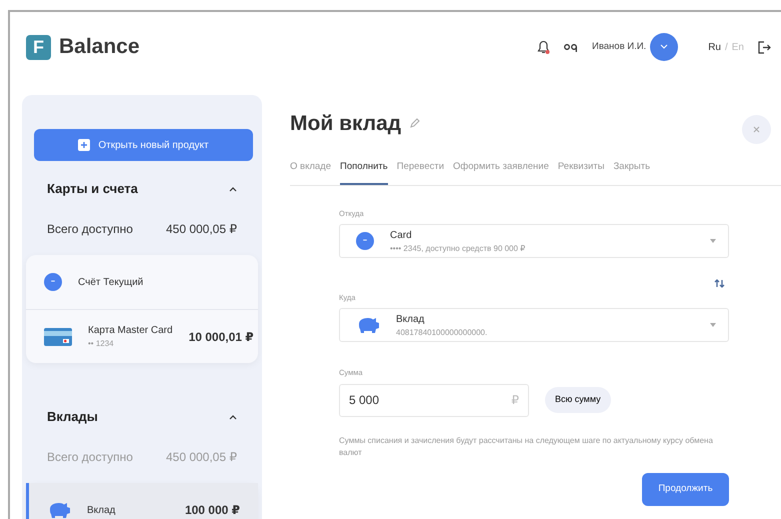 The width and height of the screenshot is (781, 519). I want to click on select-field: Card •••• 2345, доступно средств 90 000 ₽, so click(534, 241).